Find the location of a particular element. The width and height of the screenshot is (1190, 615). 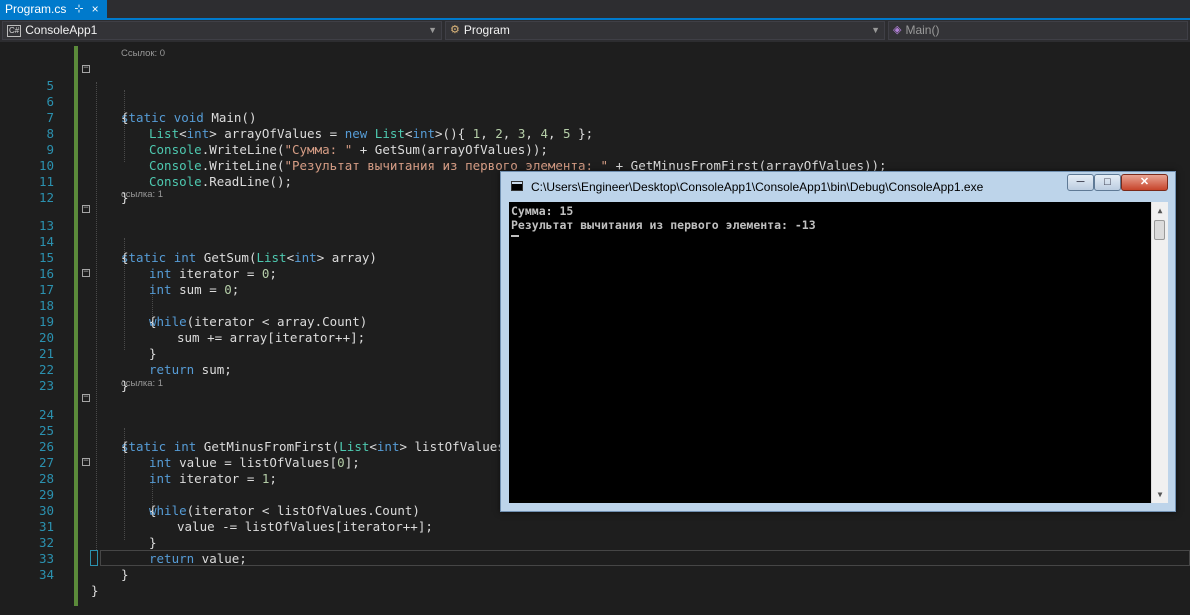

code-line: 6 { is located at coordinates (595, 101).